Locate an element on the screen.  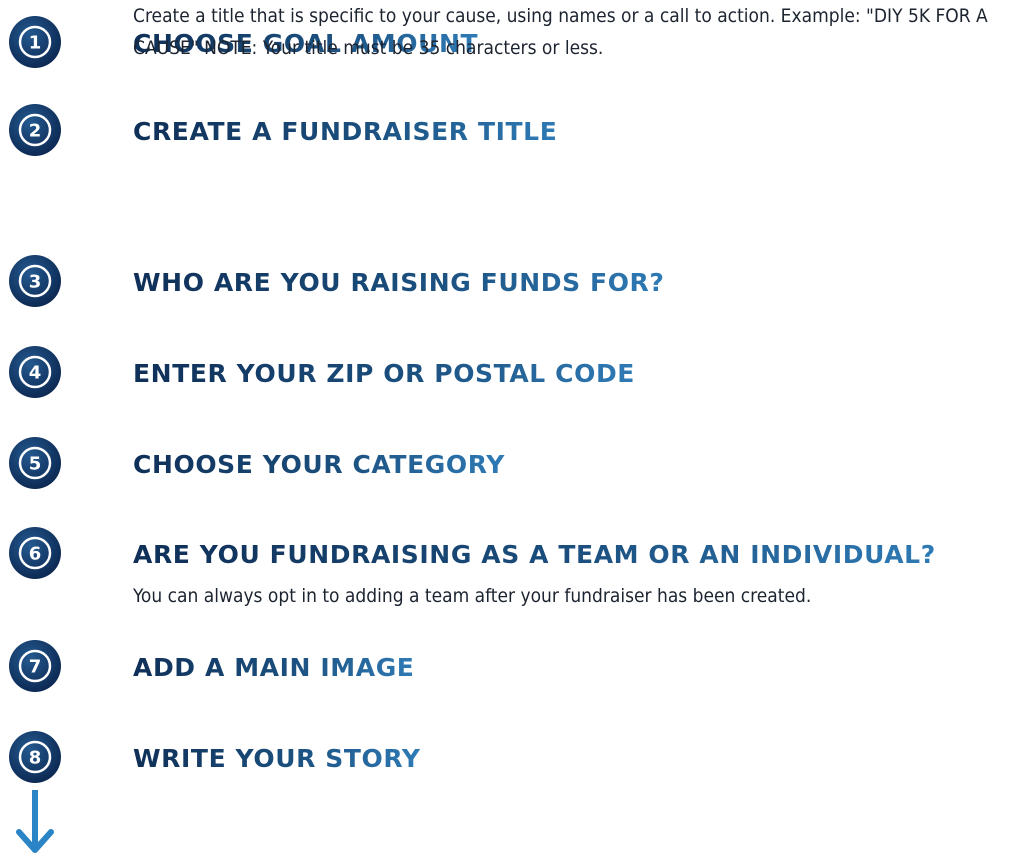
step-title: ENTER YOUR ZIP OR POSTAL CODE is located at coordinates (384, 373).